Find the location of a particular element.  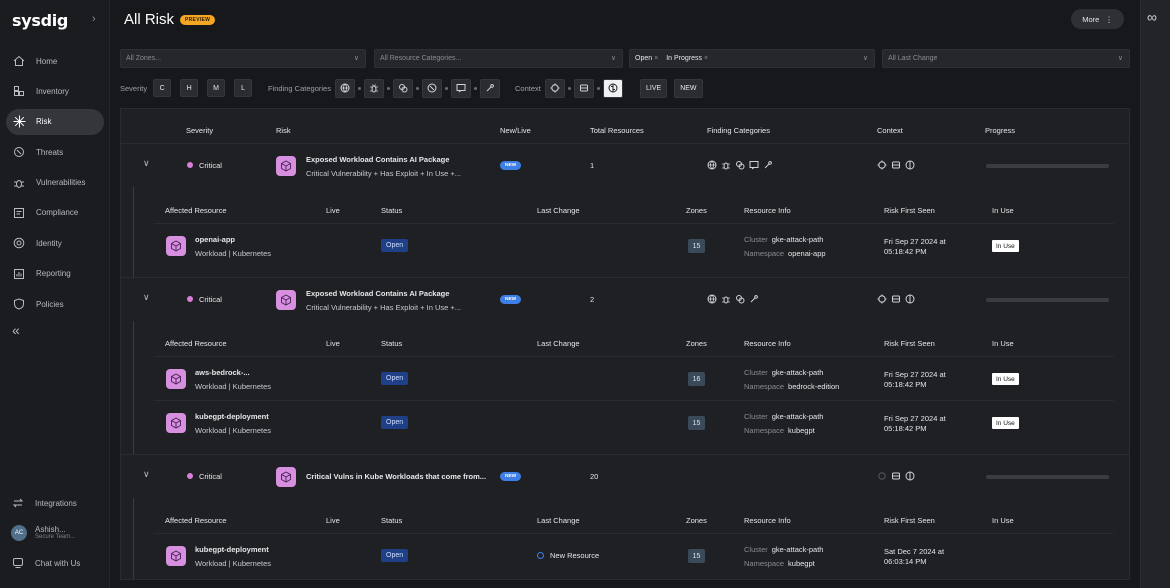

malware-button is located at coordinates (431, 88).